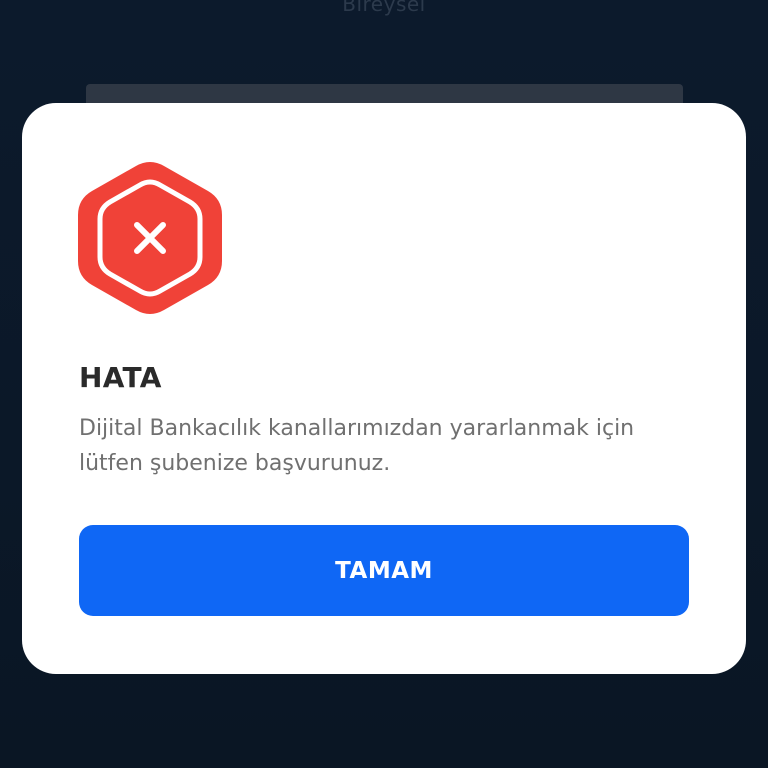  What do you see at coordinates (150, 238) in the screenshot?
I see `error-hexagon-icon` at bounding box center [150, 238].